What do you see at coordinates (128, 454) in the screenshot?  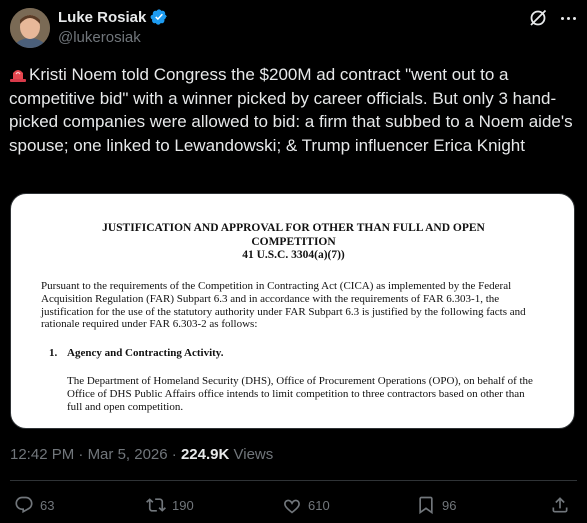 I see `post-date: Mar 5, 2026` at bounding box center [128, 454].